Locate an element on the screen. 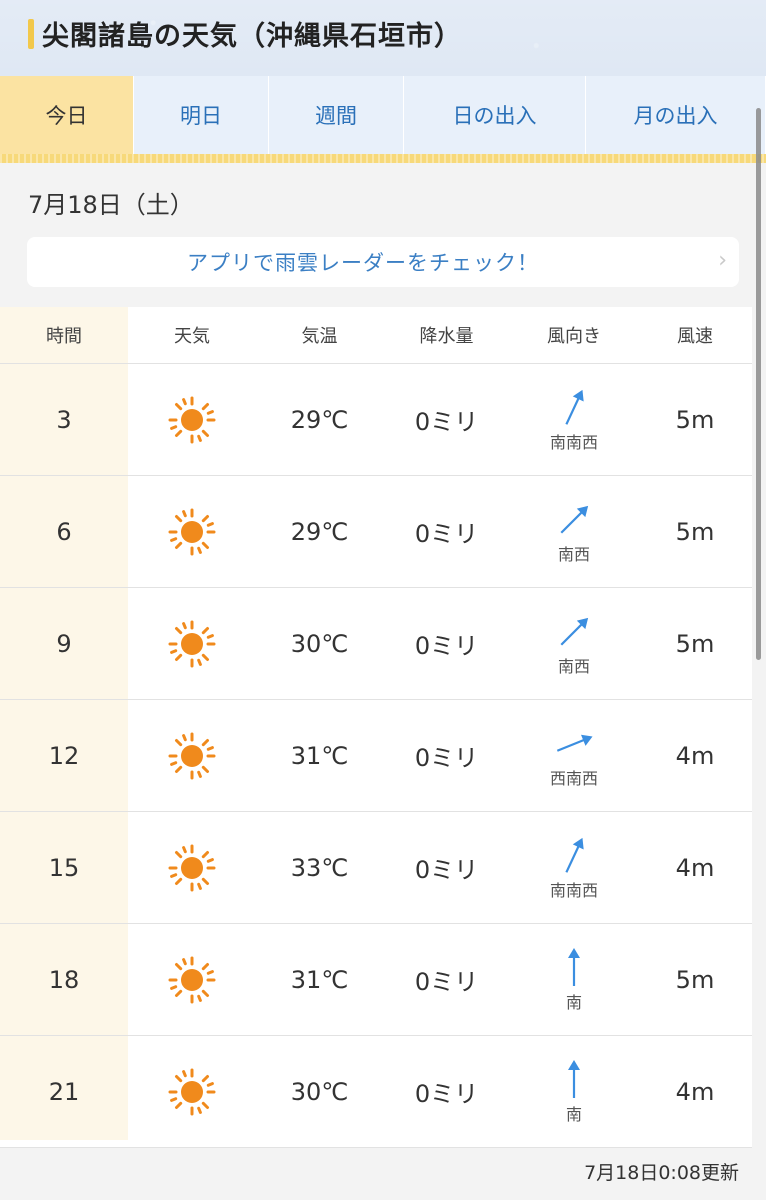  table-header-row: 時間 天気 気温 降水量 風向き 風速 is located at coordinates (376, 335).